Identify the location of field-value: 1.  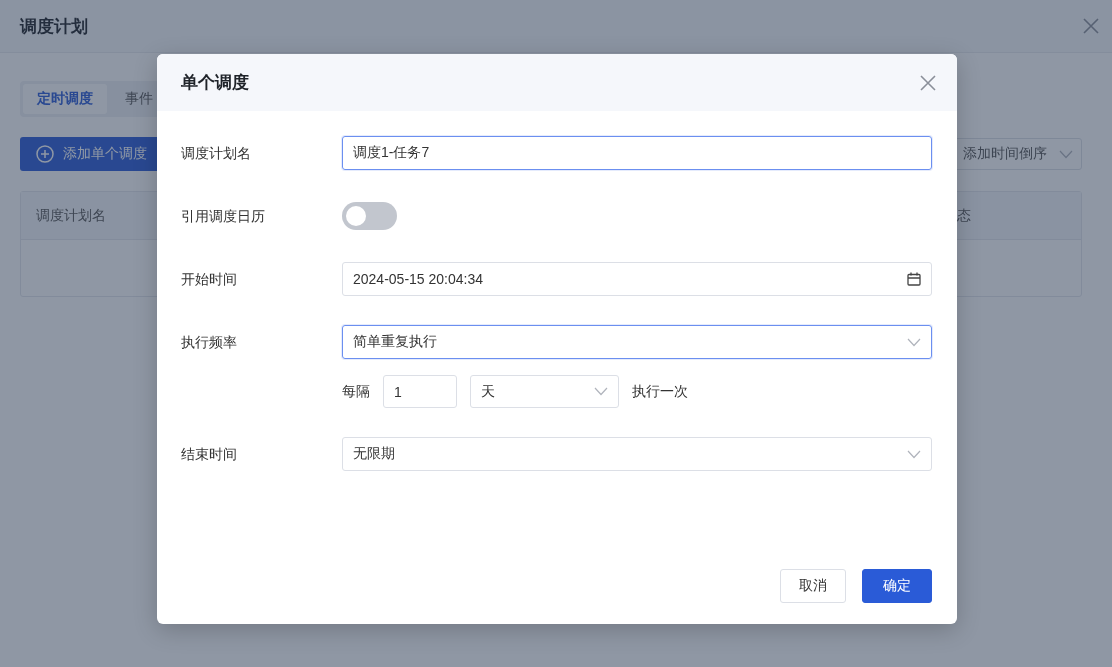
(398, 391).